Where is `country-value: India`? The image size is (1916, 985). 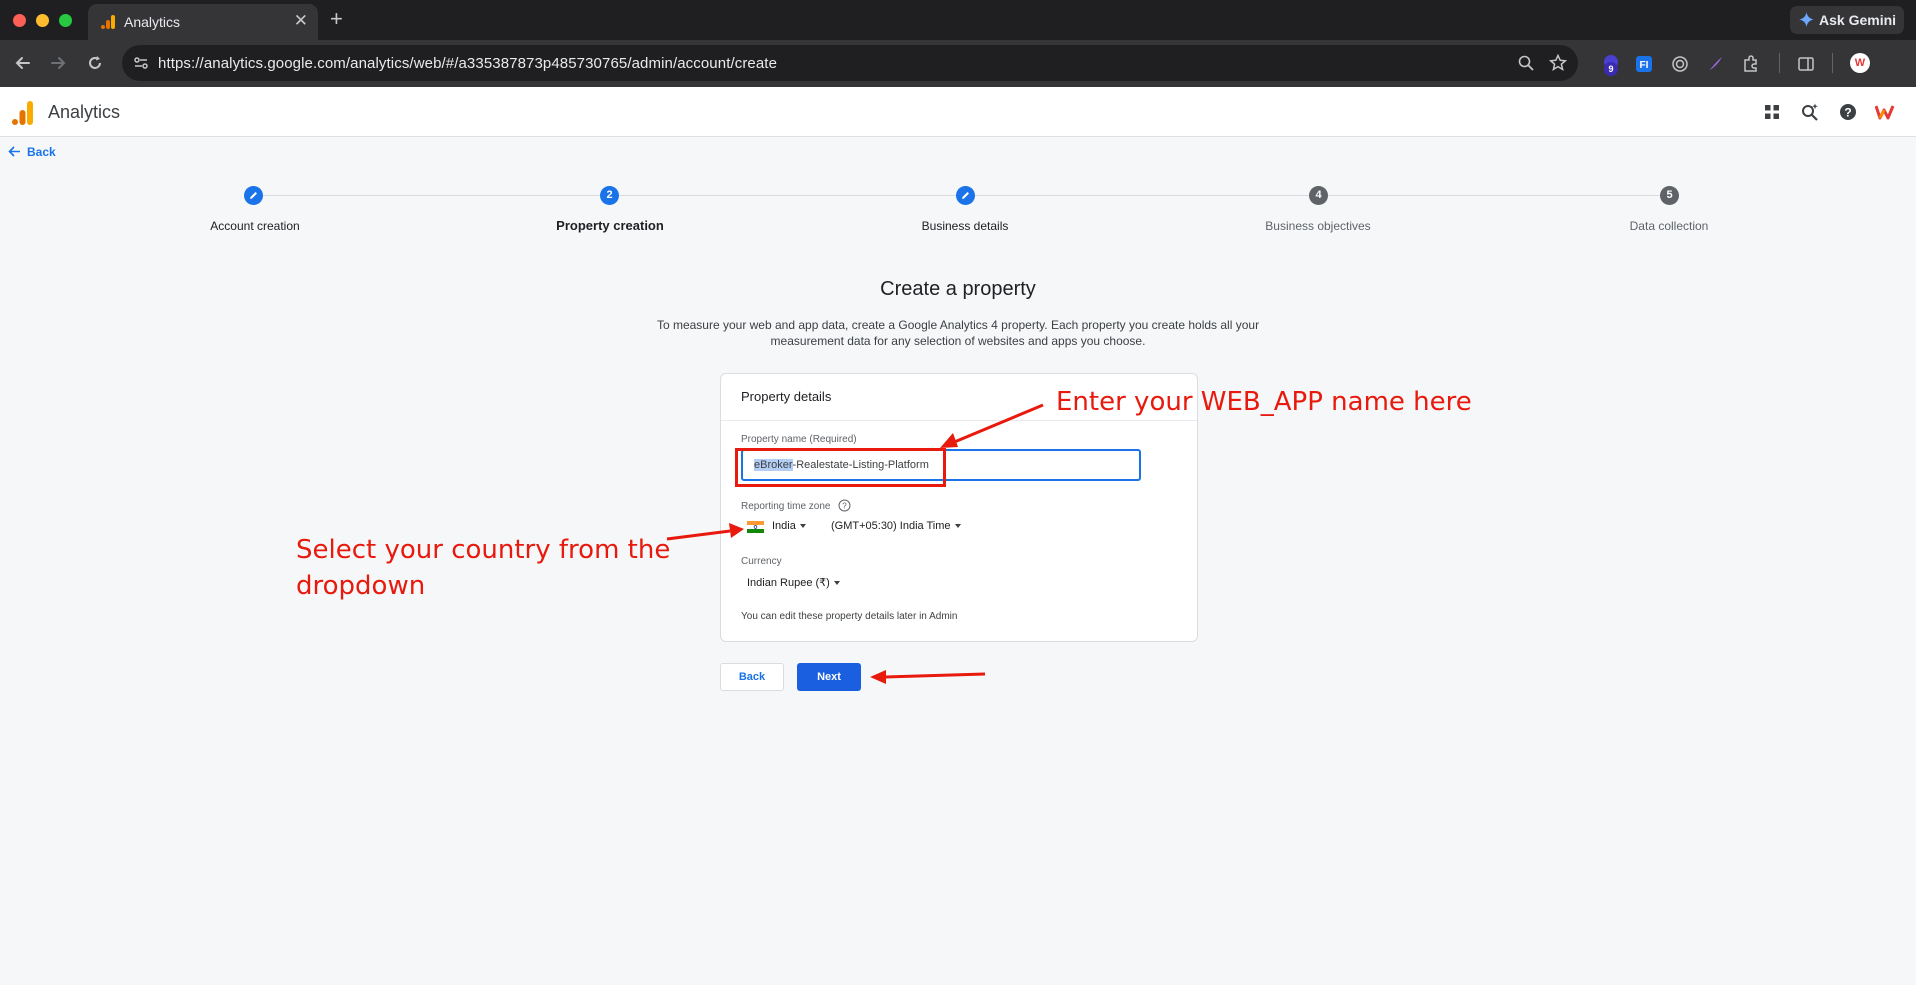
country-value: India is located at coordinates (784, 526).